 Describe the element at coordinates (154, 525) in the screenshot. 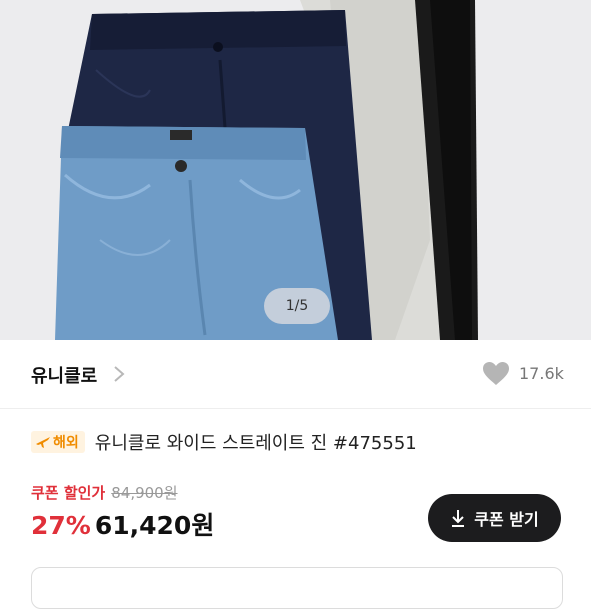

I see `final-price: 61,420원` at that location.